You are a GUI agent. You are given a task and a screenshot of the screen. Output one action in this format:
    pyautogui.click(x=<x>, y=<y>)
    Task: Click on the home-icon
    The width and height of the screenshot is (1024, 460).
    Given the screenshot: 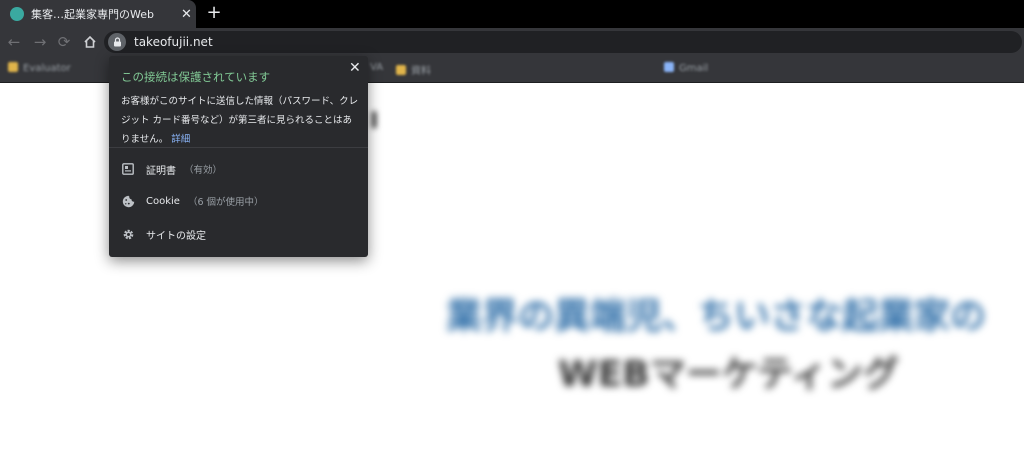 What is the action you would take?
    pyautogui.click(x=90, y=42)
    